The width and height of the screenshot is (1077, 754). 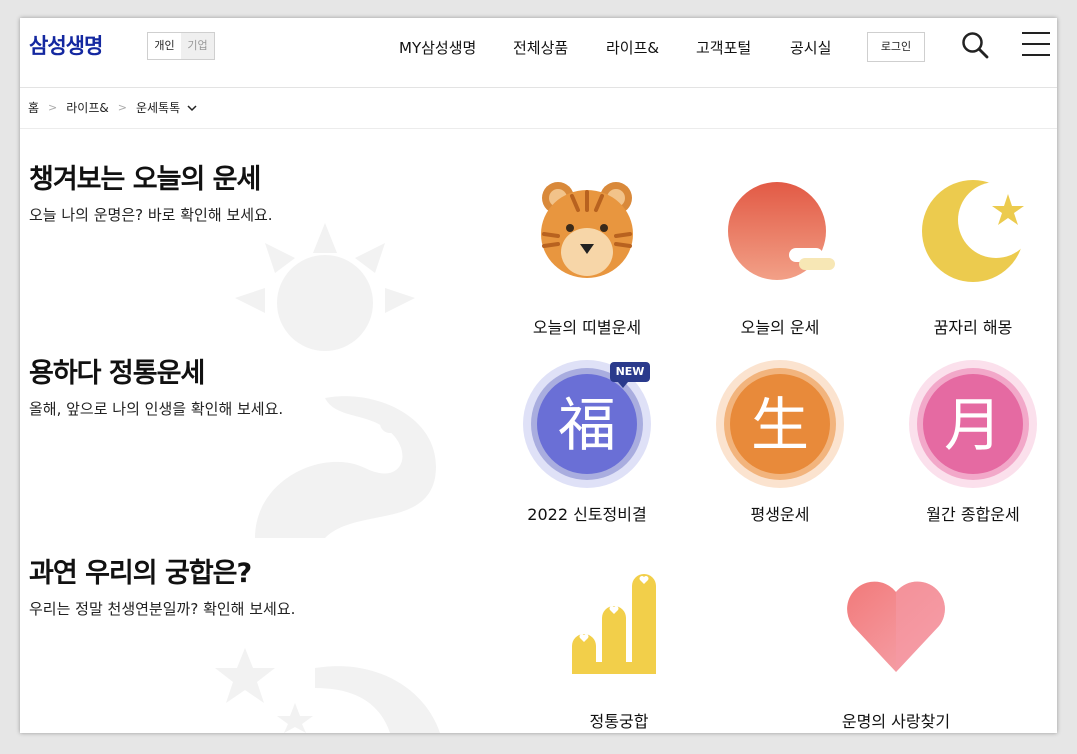 What do you see at coordinates (540, 47) in the screenshot?
I see `nav-all-products: 전체상품` at bounding box center [540, 47].